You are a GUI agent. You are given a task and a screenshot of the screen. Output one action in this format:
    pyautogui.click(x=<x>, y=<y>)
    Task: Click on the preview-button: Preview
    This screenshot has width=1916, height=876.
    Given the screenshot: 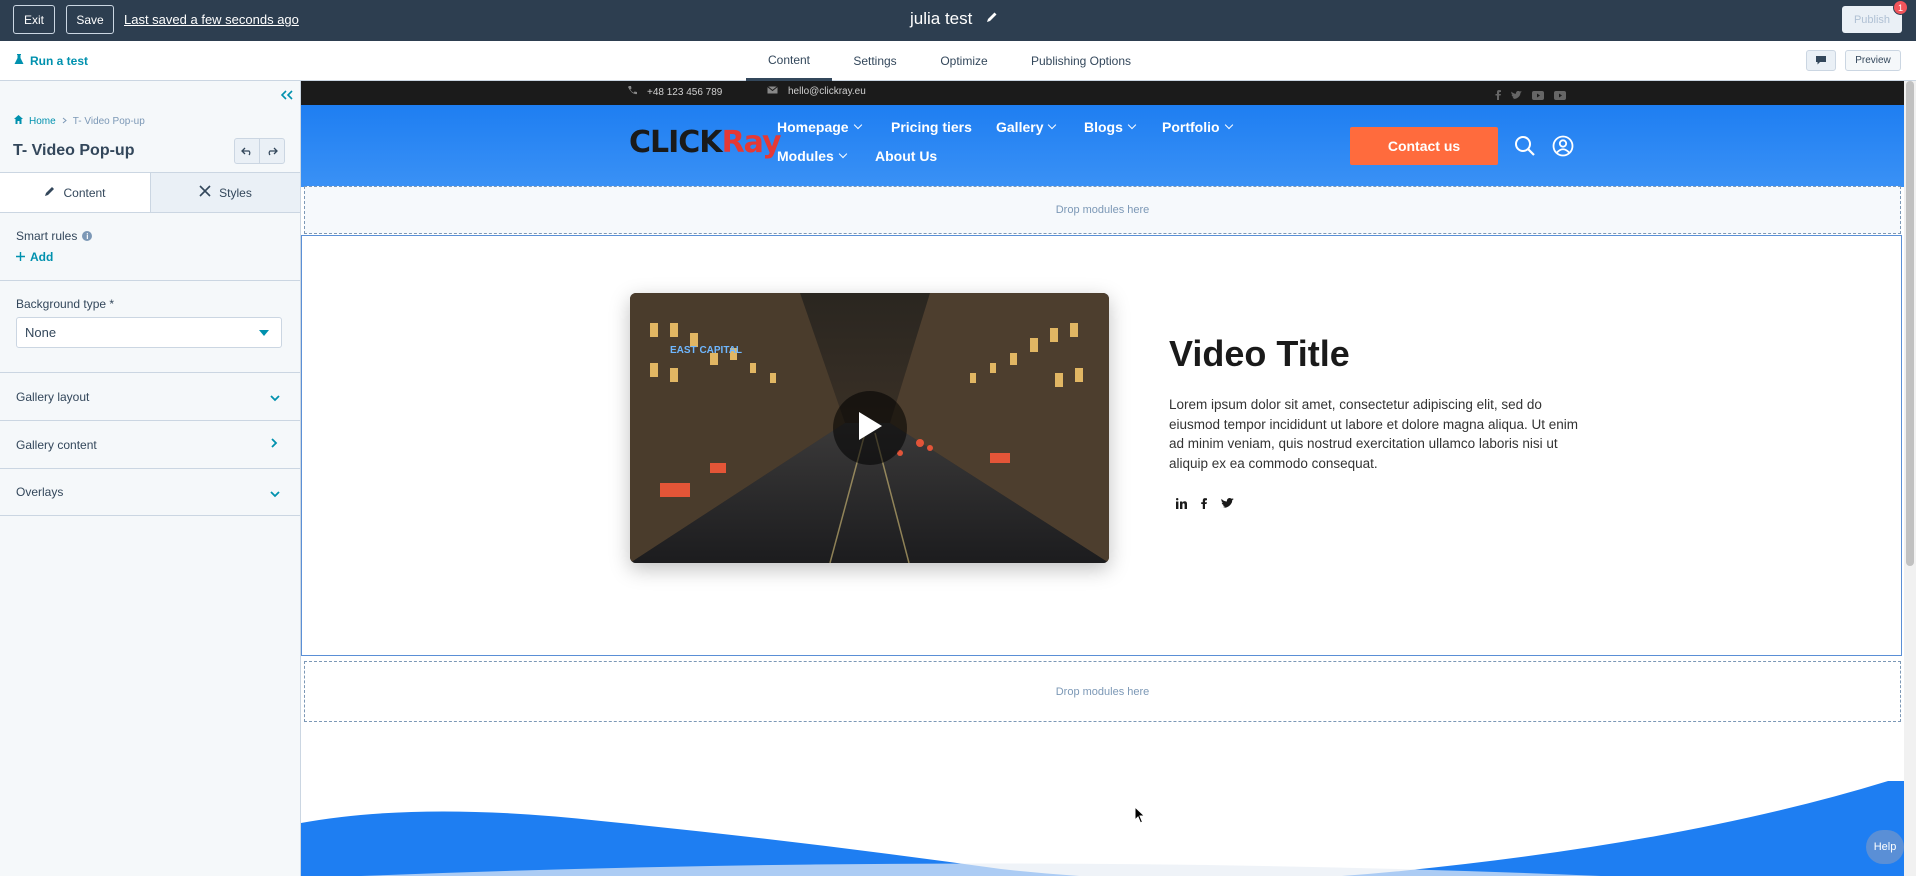 What is the action you would take?
    pyautogui.click(x=1873, y=60)
    